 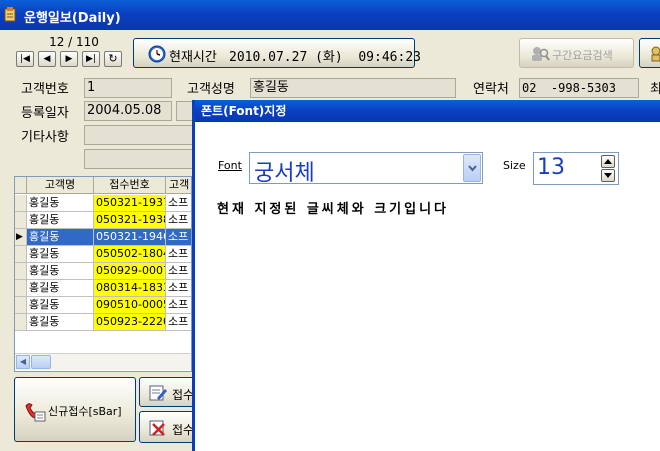 What do you see at coordinates (103, 361) in the screenshot?
I see `grid-hscrollbar: ◀` at bounding box center [103, 361].